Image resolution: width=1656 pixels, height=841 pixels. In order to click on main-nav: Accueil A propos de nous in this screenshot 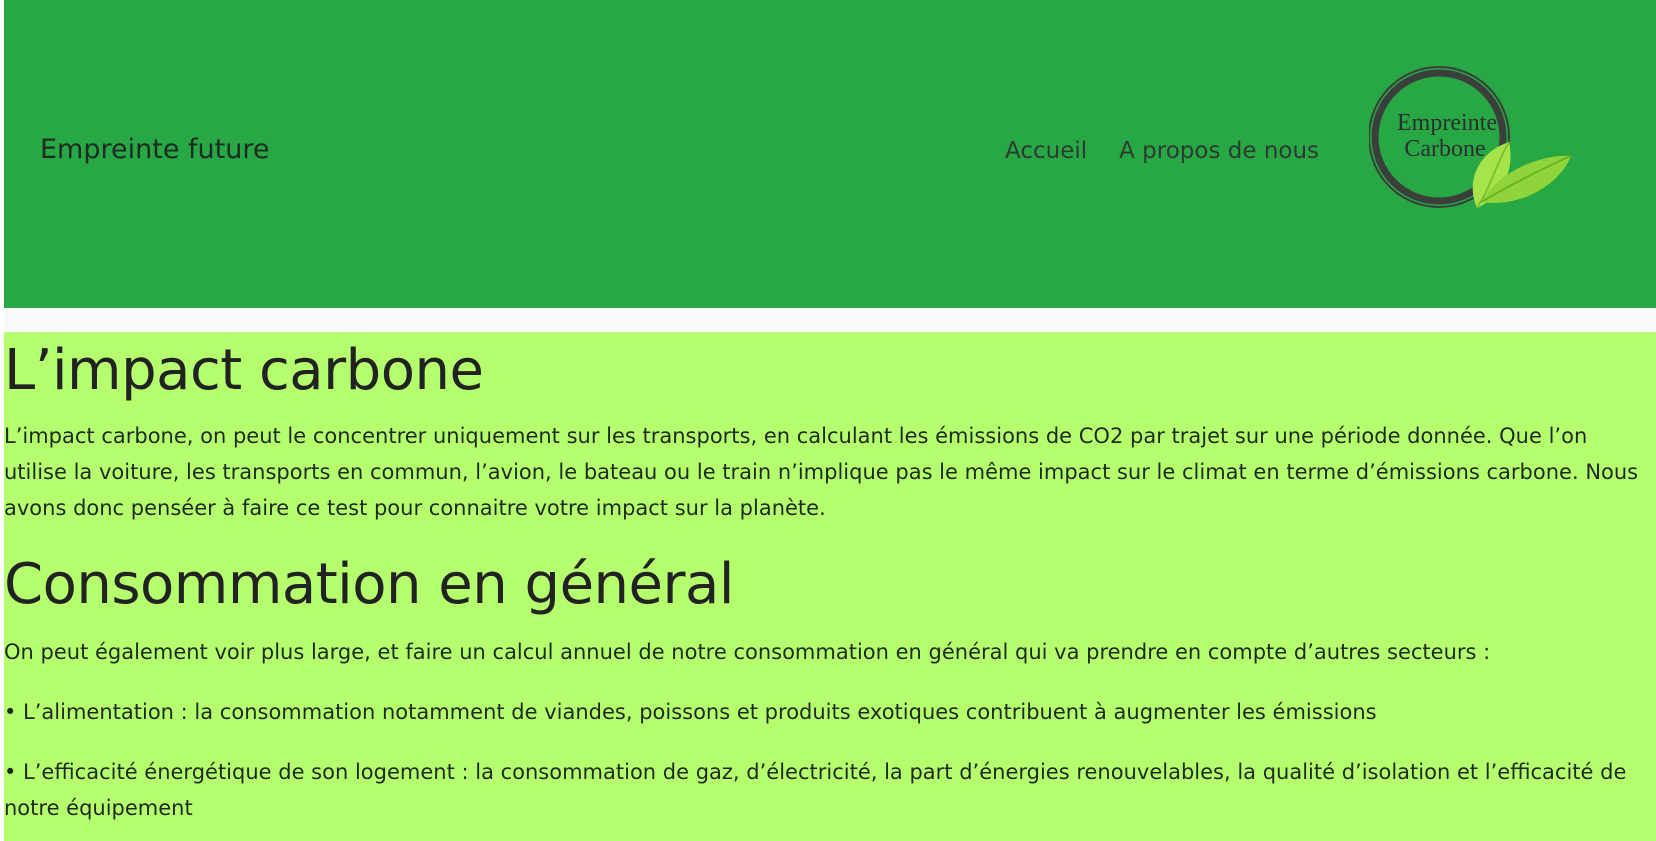, I will do `click(1162, 151)`.